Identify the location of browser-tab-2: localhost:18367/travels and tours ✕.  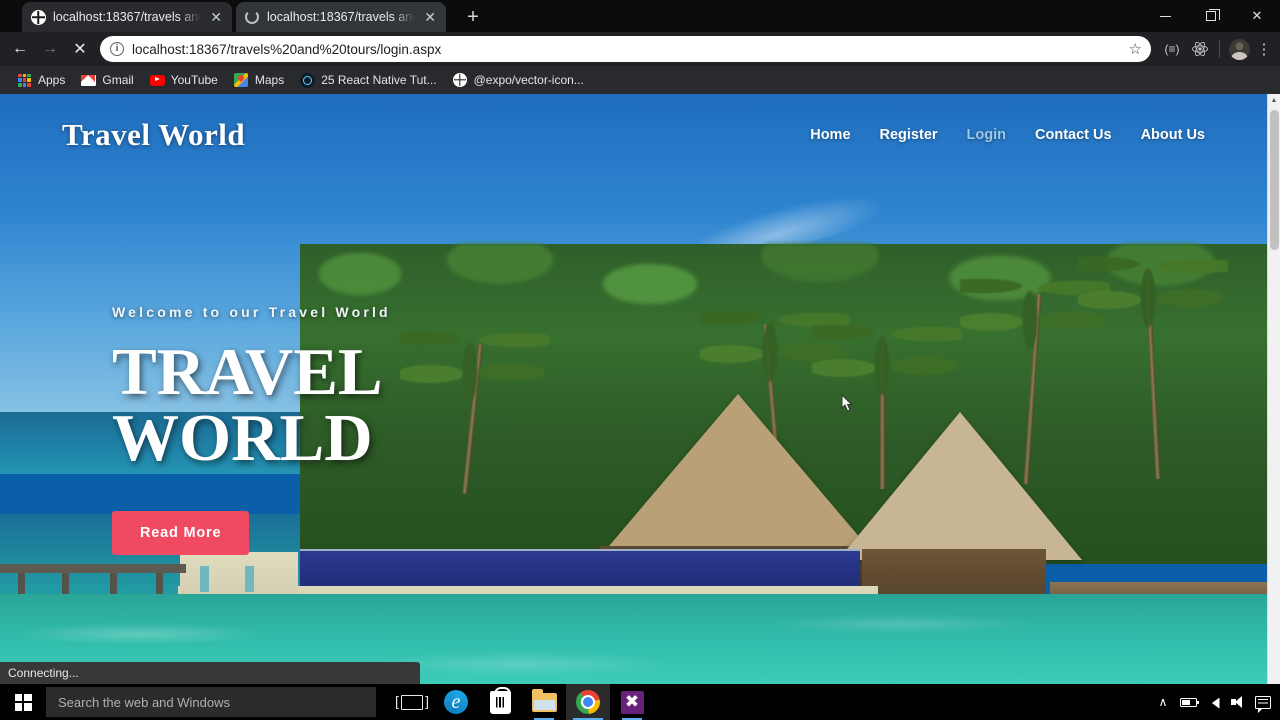
(341, 17).